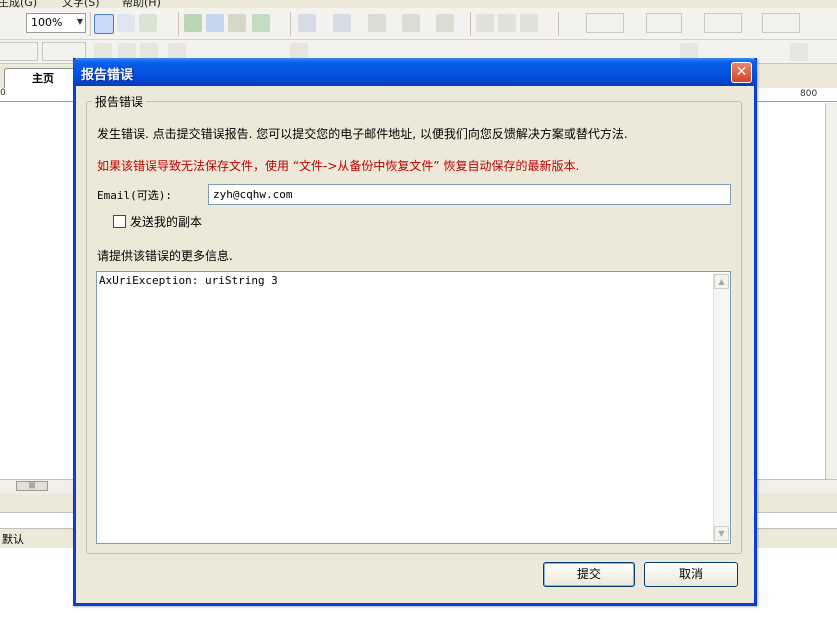  What do you see at coordinates (529, 23) in the screenshot?
I see `align-right-icon` at bounding box center [529, 23].